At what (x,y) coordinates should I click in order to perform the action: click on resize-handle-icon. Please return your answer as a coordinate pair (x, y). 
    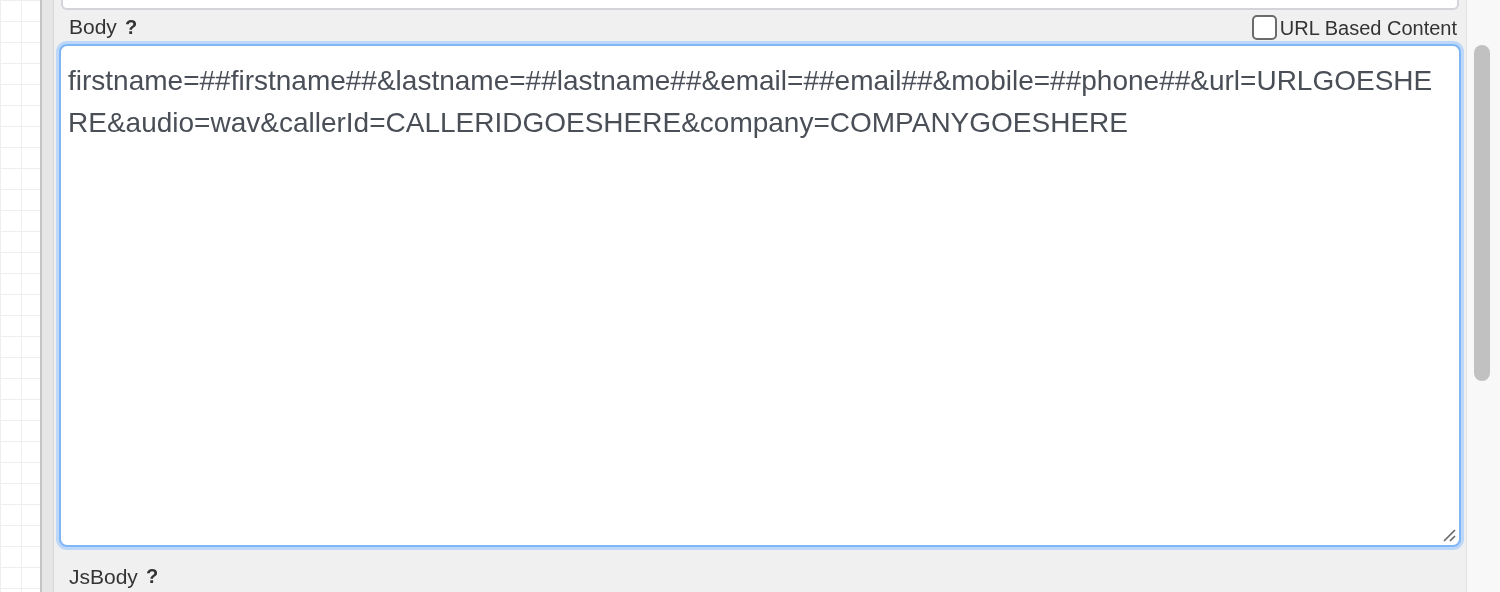
    Looking at the image, I should click on (1449, 534).